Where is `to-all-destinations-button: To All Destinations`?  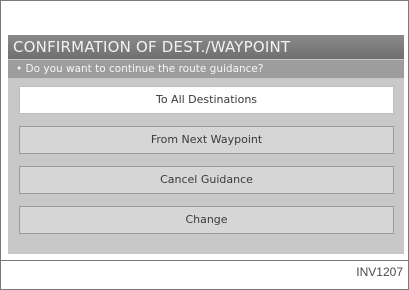 to-all-destinations-button: To All Destinations is located at coordinates (206, 100).